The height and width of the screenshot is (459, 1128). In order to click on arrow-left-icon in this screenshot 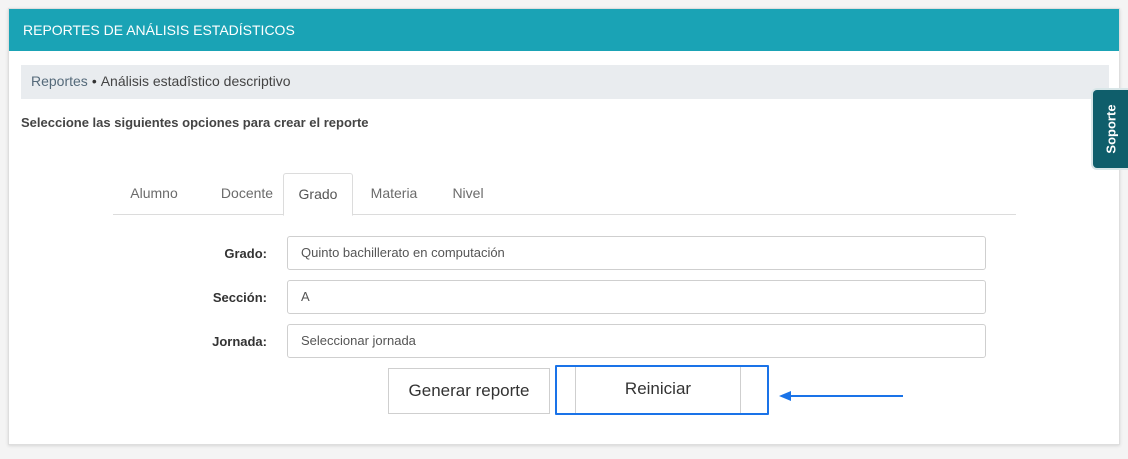, I will do `click(841, 396)`.